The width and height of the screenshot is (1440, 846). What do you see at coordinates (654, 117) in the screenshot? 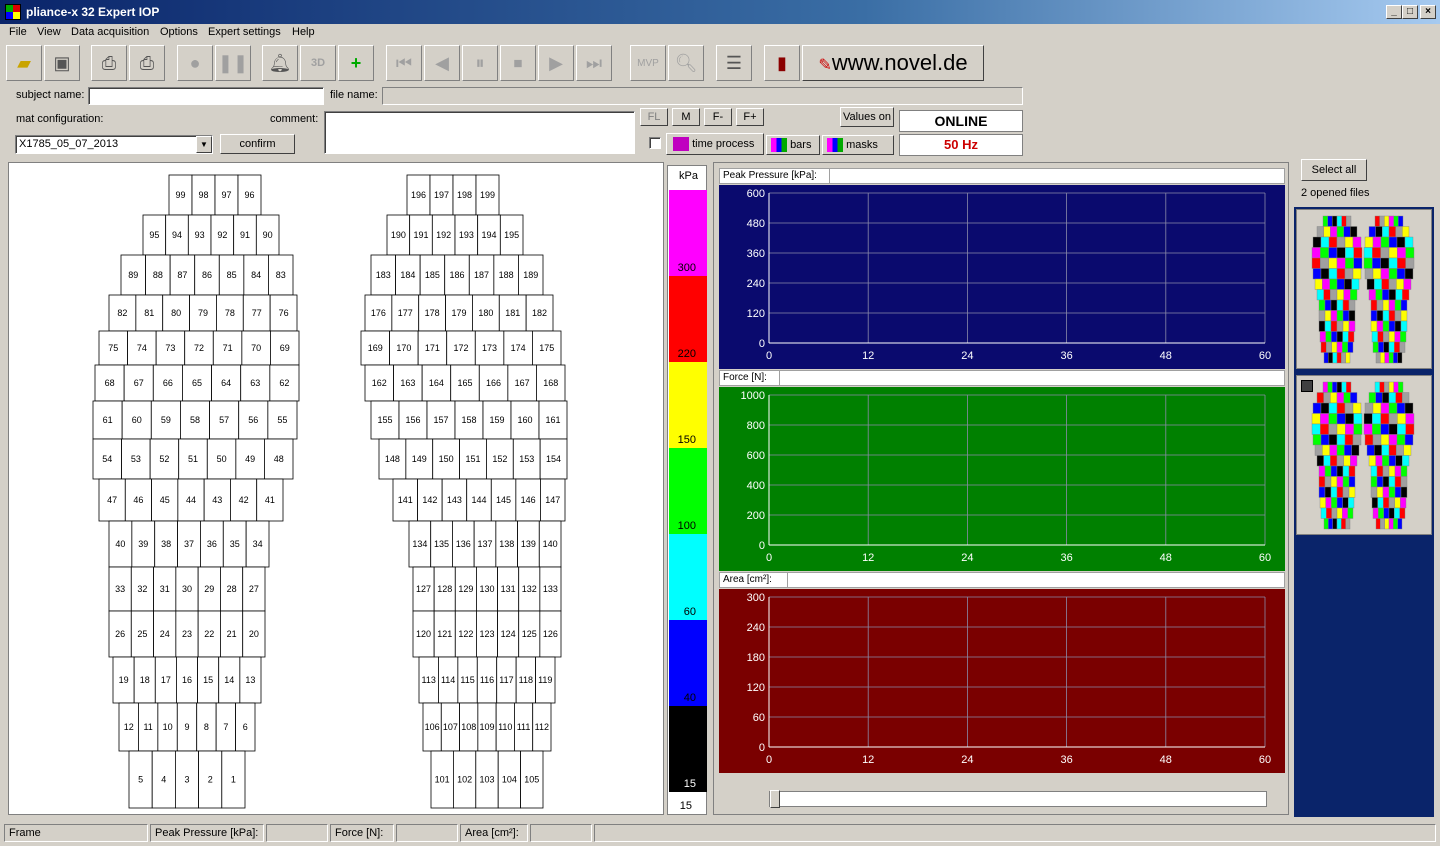
I see `fl-button: FL` at bounding box center [654, 117].